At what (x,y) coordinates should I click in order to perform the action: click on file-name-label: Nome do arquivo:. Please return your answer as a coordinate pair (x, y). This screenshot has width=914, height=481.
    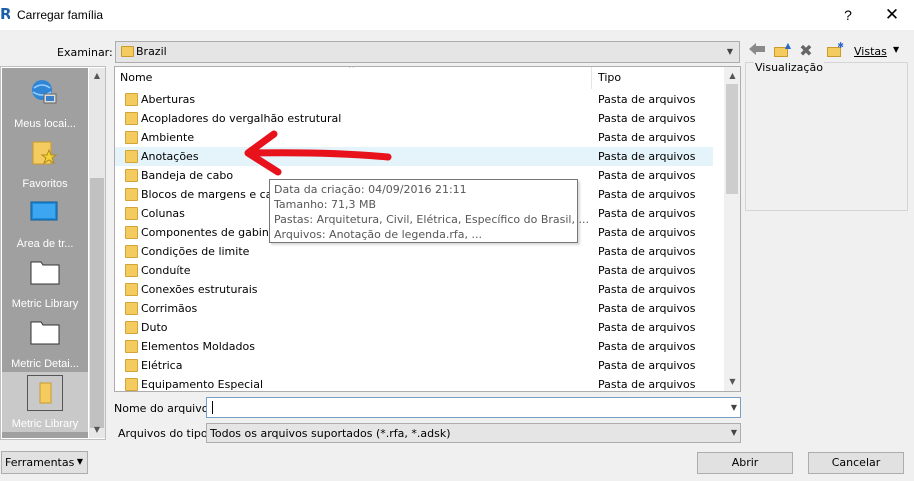
    Looking at the image, I should click on (163, 408).